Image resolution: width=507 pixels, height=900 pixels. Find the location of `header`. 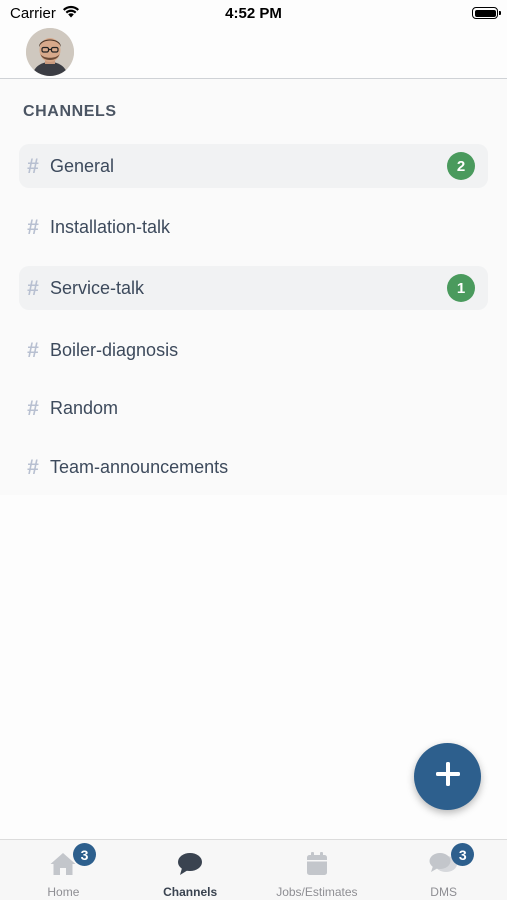

header is located at coordinates (253, 52).